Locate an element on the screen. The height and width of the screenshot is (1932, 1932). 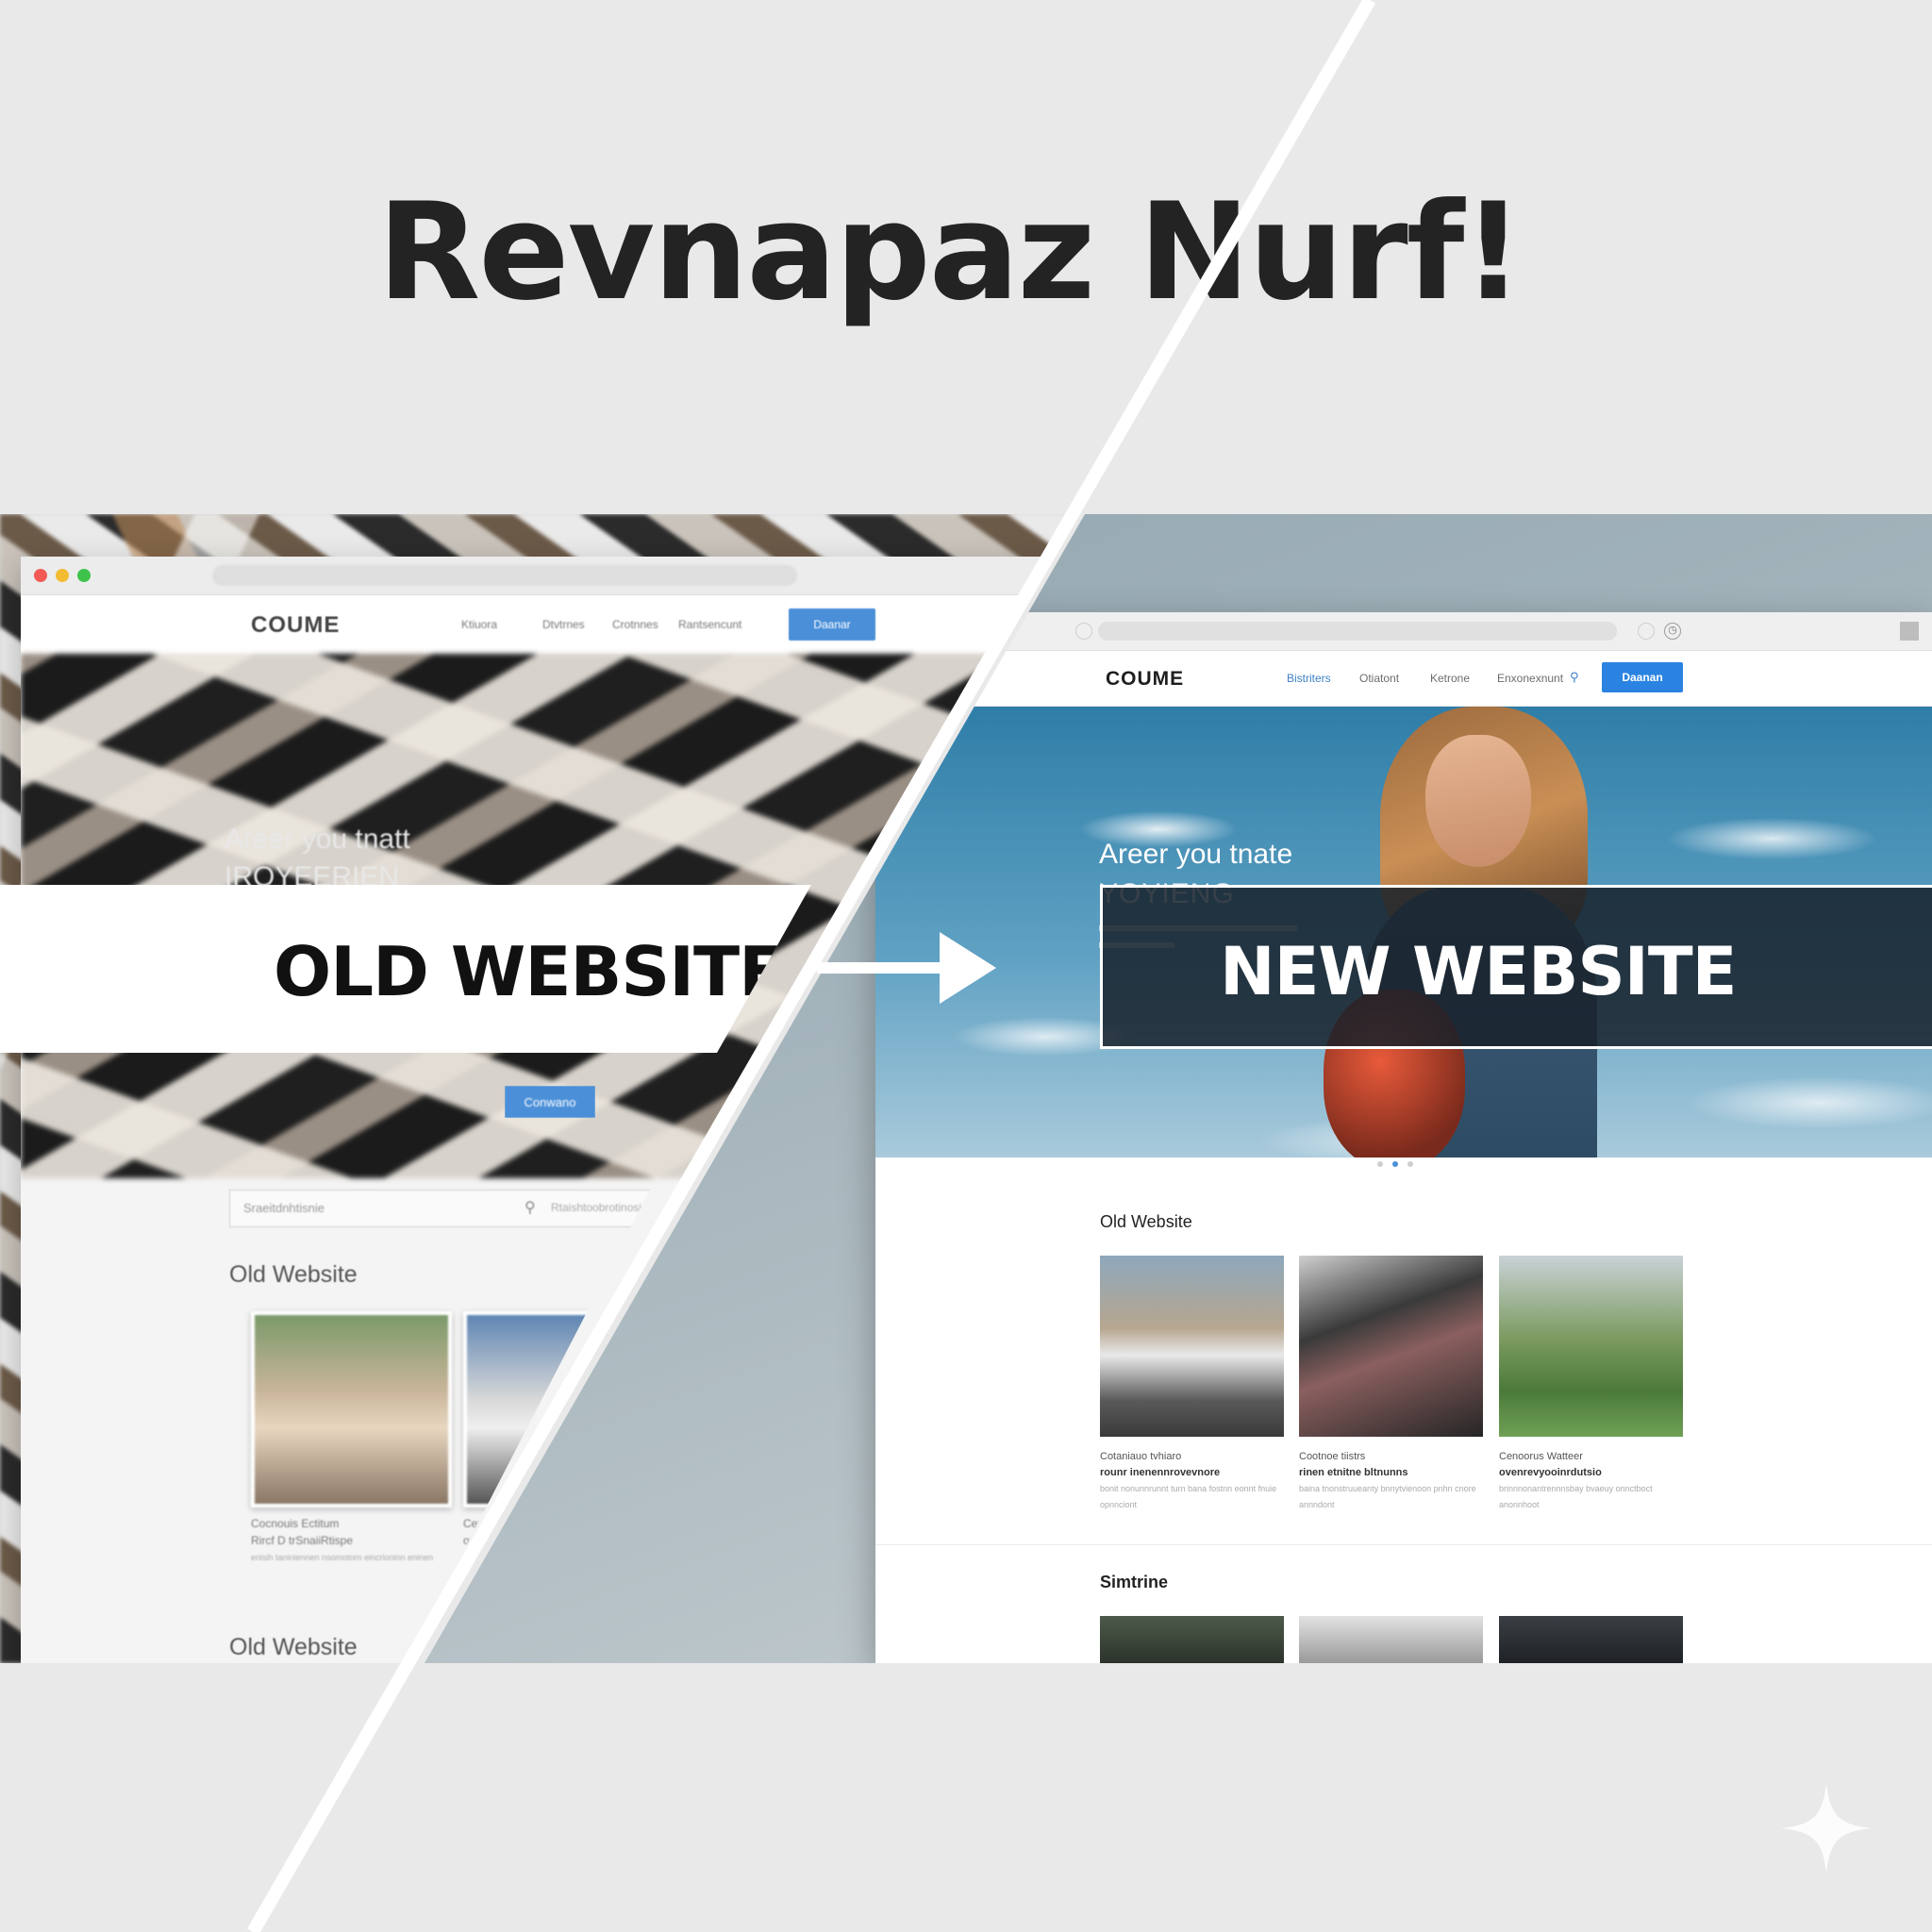
old-nav-link-4: Rantsencunt is located at coordinates (709, 625).